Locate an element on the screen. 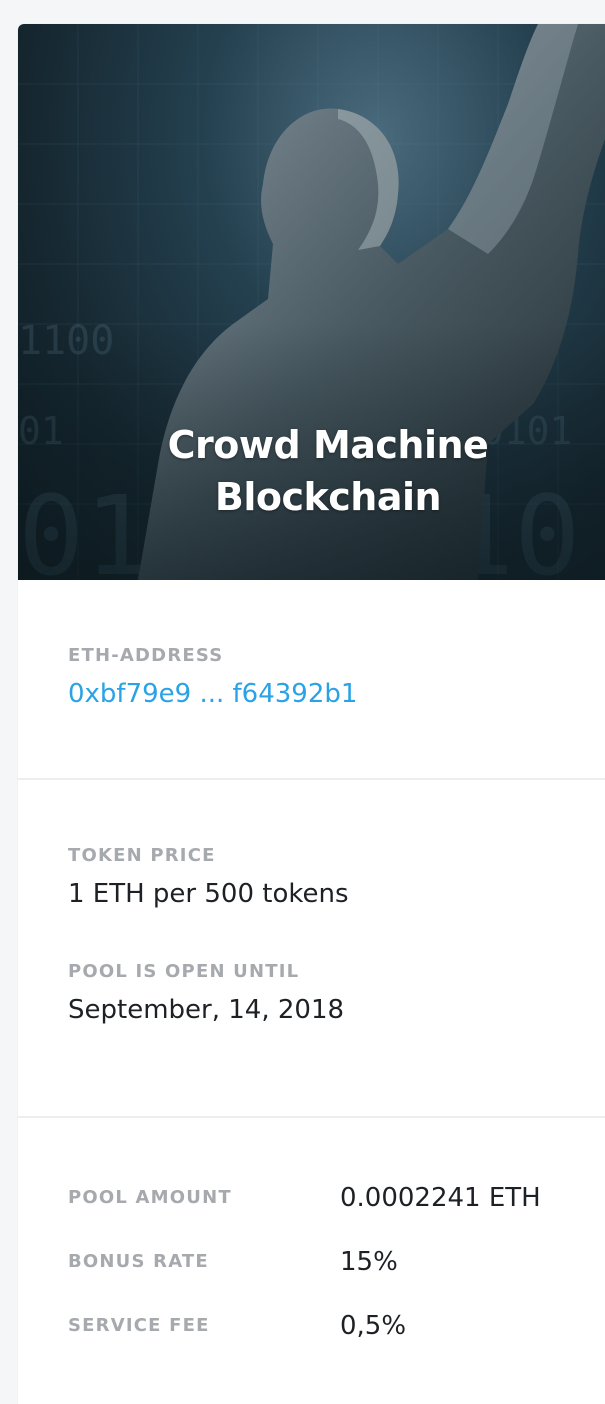  service-fee-label: SERVICE FEE is located at coordinates (139, 1325).